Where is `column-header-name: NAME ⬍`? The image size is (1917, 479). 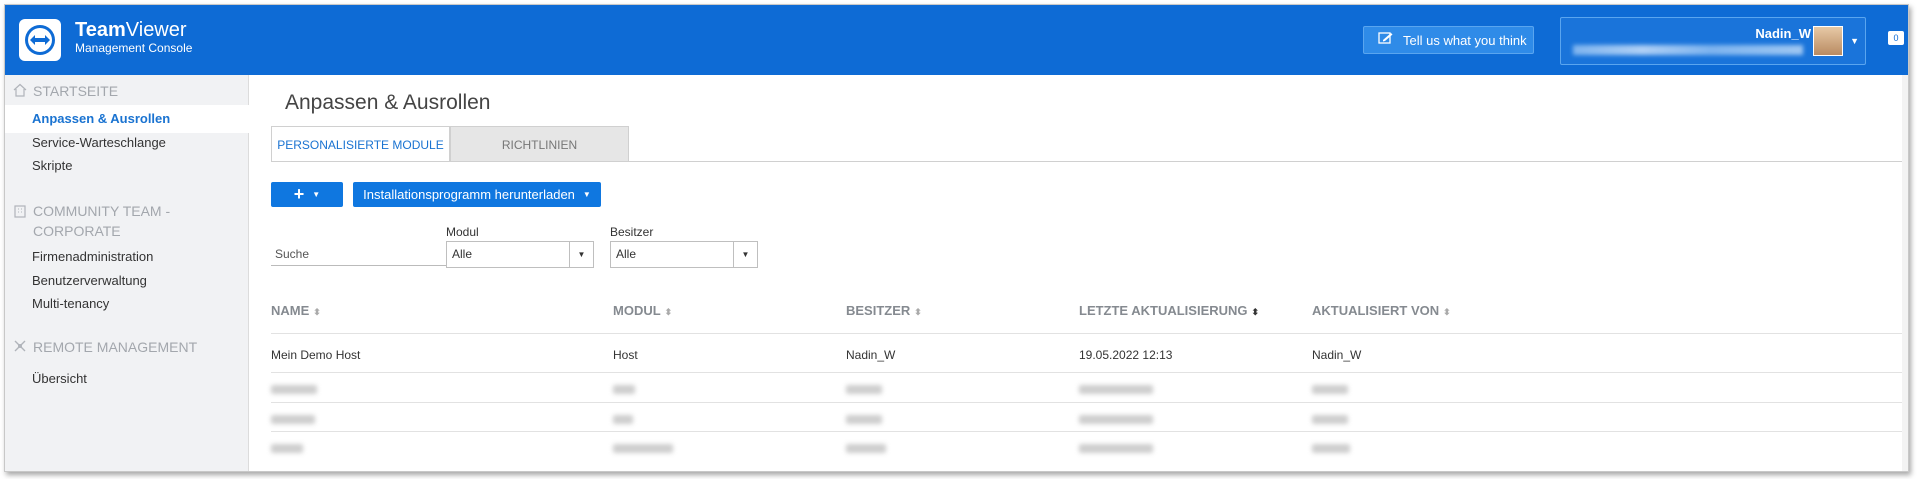 column-header-name: NAME ⬍ is located at coordinates (296, 310).